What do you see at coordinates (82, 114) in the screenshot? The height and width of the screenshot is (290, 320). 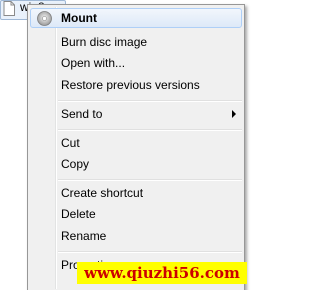 I see `menu-item-label: Send to` at bounding box center [82, 114].